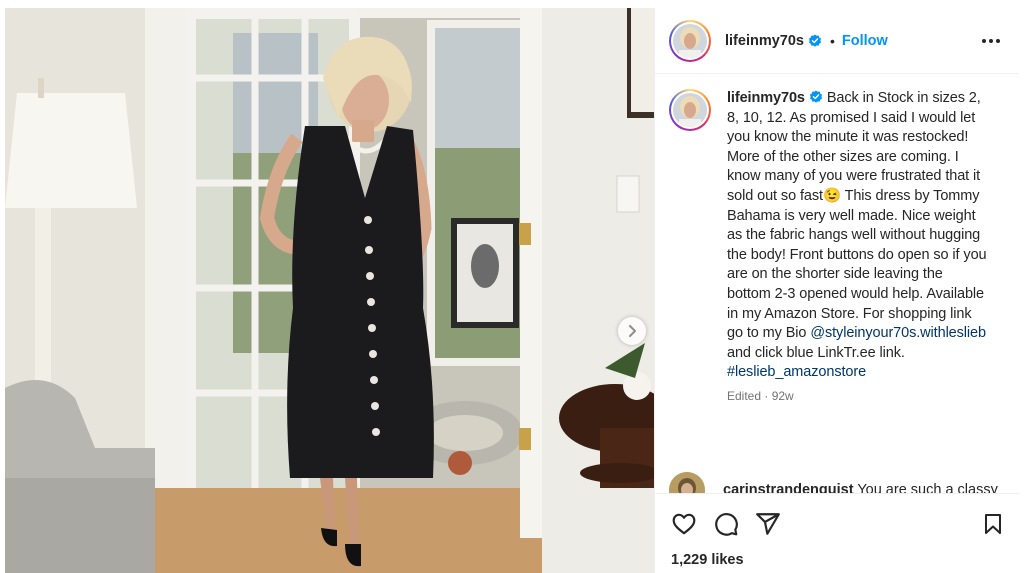  What do you see at coordinates (927, 487) in the screenshot?
I see `comment-body: You are such a classy` at bounding box center [927, 487].